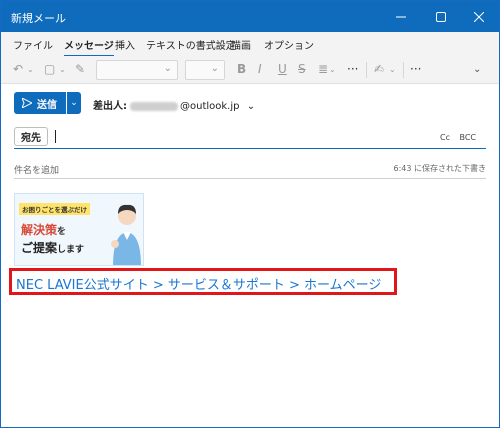  I want to click on maximize-button, so click(441, 16).